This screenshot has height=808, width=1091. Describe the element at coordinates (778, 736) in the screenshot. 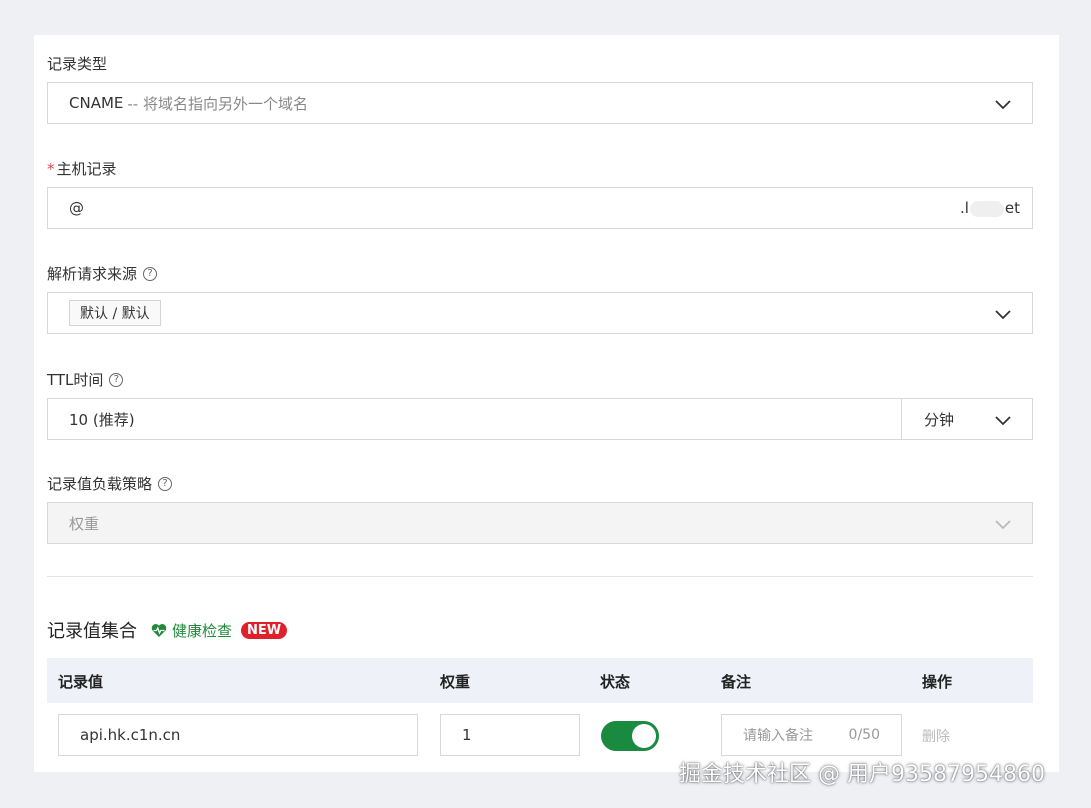

I see `note-placeholder: 请输入备注` at that location.